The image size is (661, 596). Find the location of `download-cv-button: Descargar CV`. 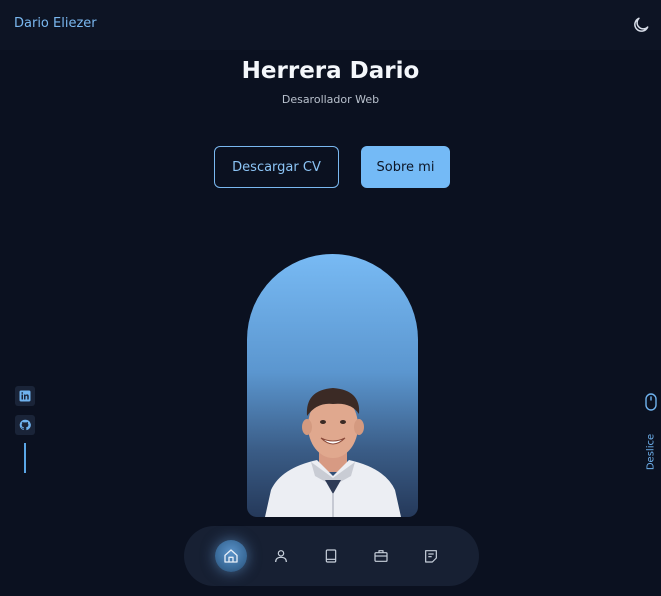

download-cv-button: Descargar CV is located at coordinates (276, 167).